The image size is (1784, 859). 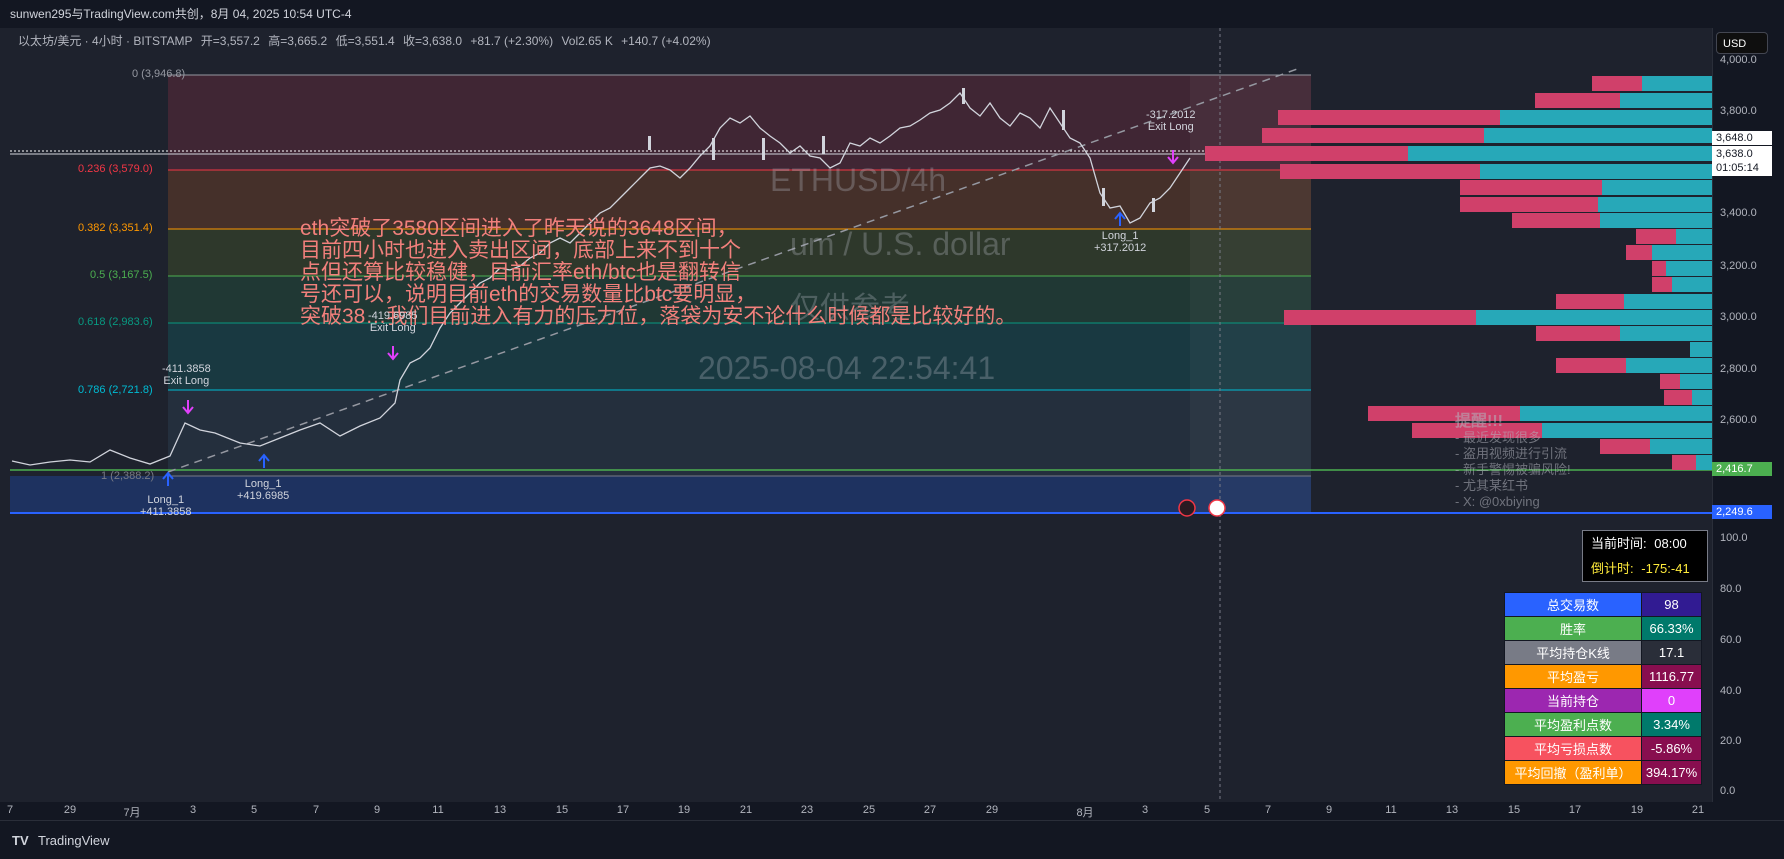 I want to click on time-tick-label: 29, so click(x=992, y=810).